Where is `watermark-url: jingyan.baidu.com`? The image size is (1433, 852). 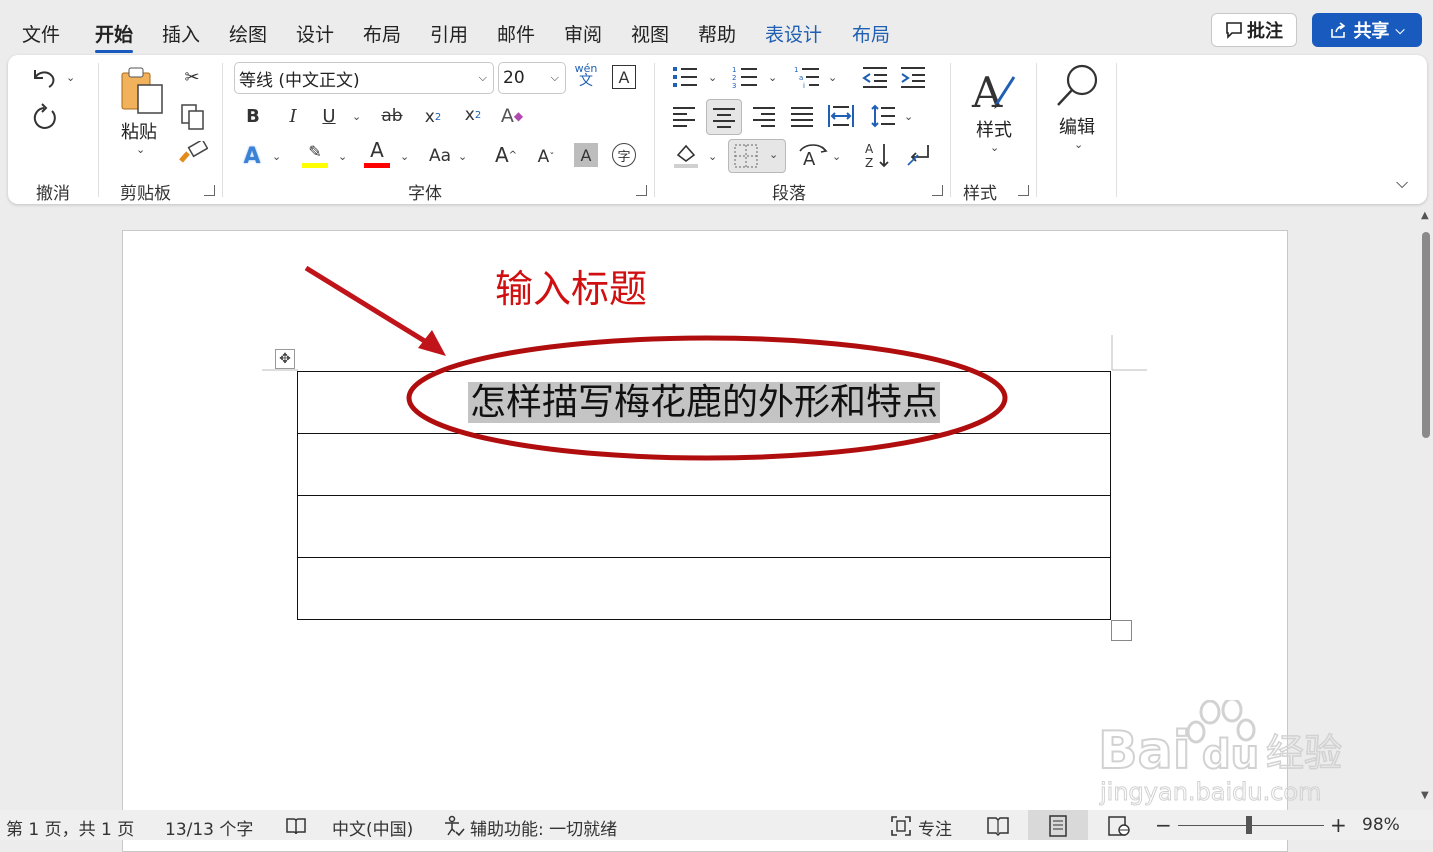
watermark-url: jingyan.baidu.com is located at coordinates (1210, 792).